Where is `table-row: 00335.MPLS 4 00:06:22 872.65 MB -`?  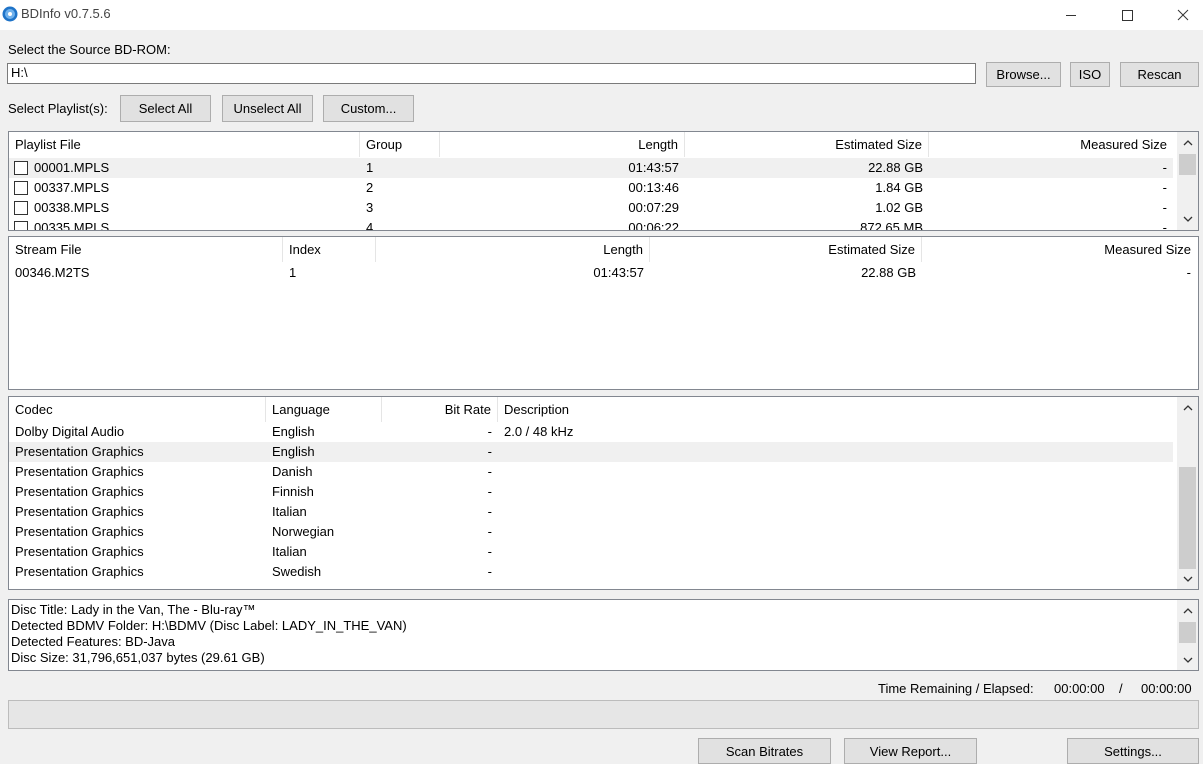
table-row: 00335.MPLS 4 00:06:22 872.65 MB - is located at coordinates (591, 224).